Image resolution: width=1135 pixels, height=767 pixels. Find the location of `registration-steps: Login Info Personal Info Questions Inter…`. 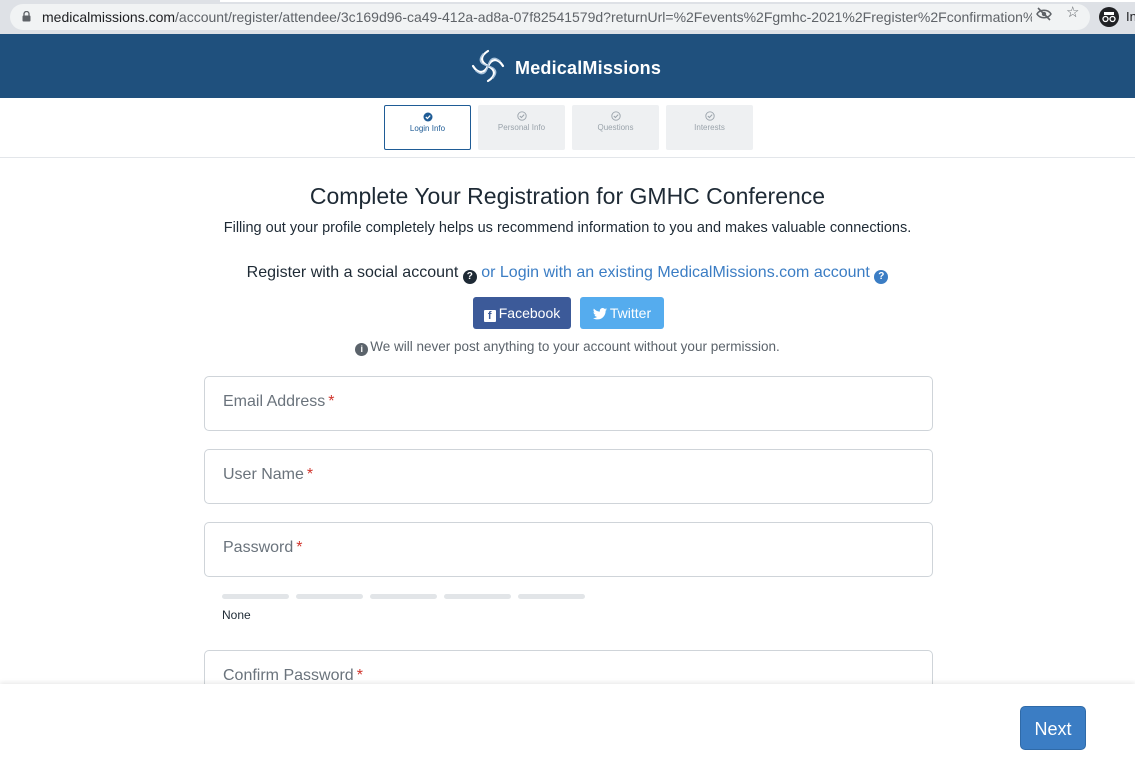

registration-steps: Login Info Personal Info Questions Inter… is located at coordinates (567, 128).